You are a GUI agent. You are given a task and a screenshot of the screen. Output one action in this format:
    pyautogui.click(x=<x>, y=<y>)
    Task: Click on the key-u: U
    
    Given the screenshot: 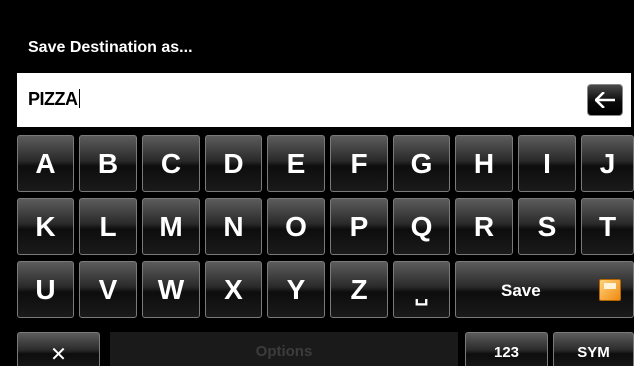 What is the action you would take?
    pyautogui.click(x=45, y=289)
    